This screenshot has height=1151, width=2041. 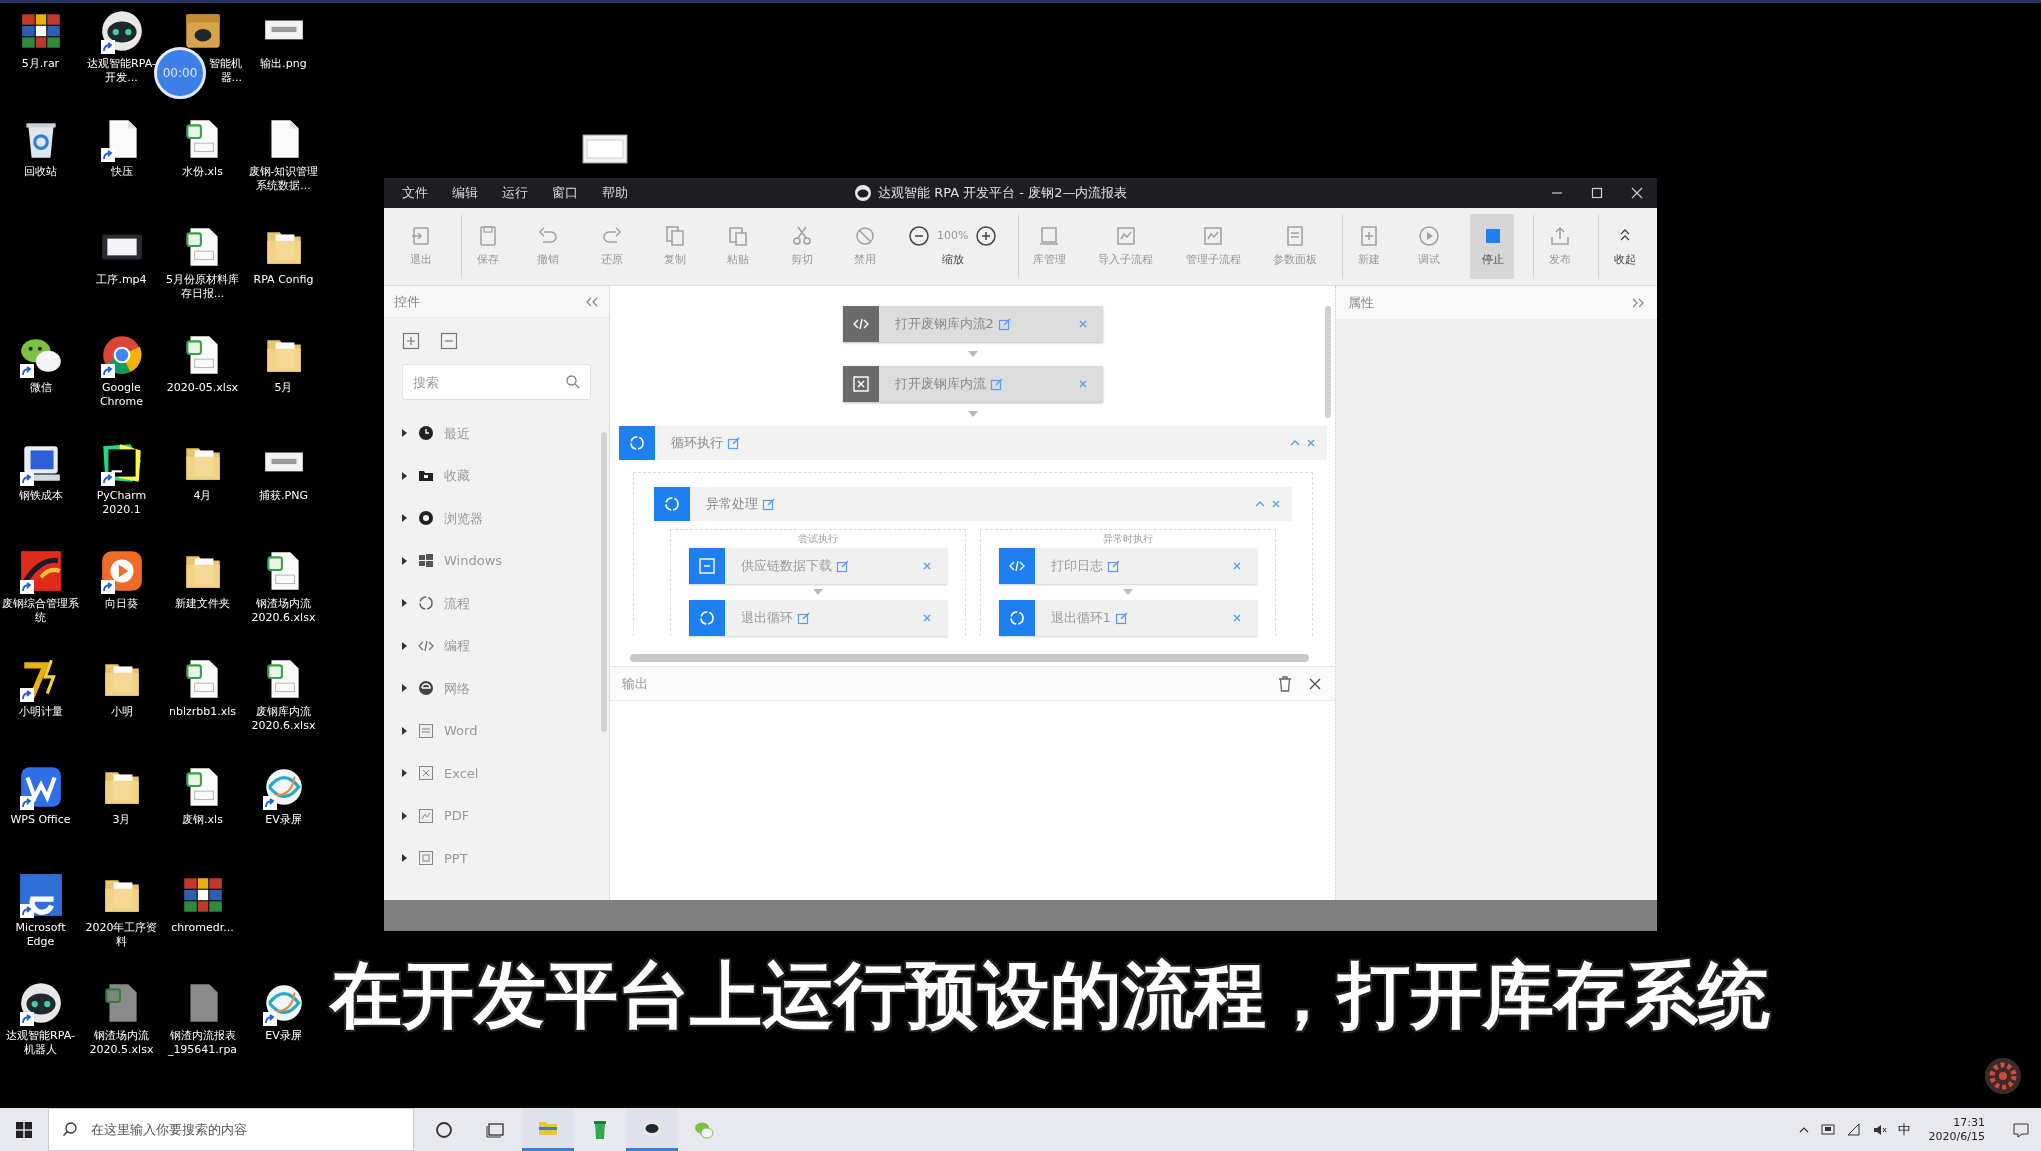 I want to click on branch-title: 异常时执行, so click(x=1127, y=539).